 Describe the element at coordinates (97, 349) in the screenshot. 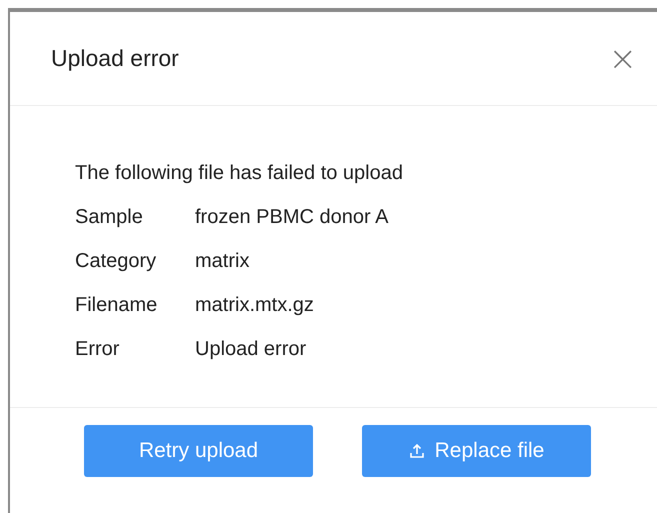

I see `detail-label: Error` at that location.